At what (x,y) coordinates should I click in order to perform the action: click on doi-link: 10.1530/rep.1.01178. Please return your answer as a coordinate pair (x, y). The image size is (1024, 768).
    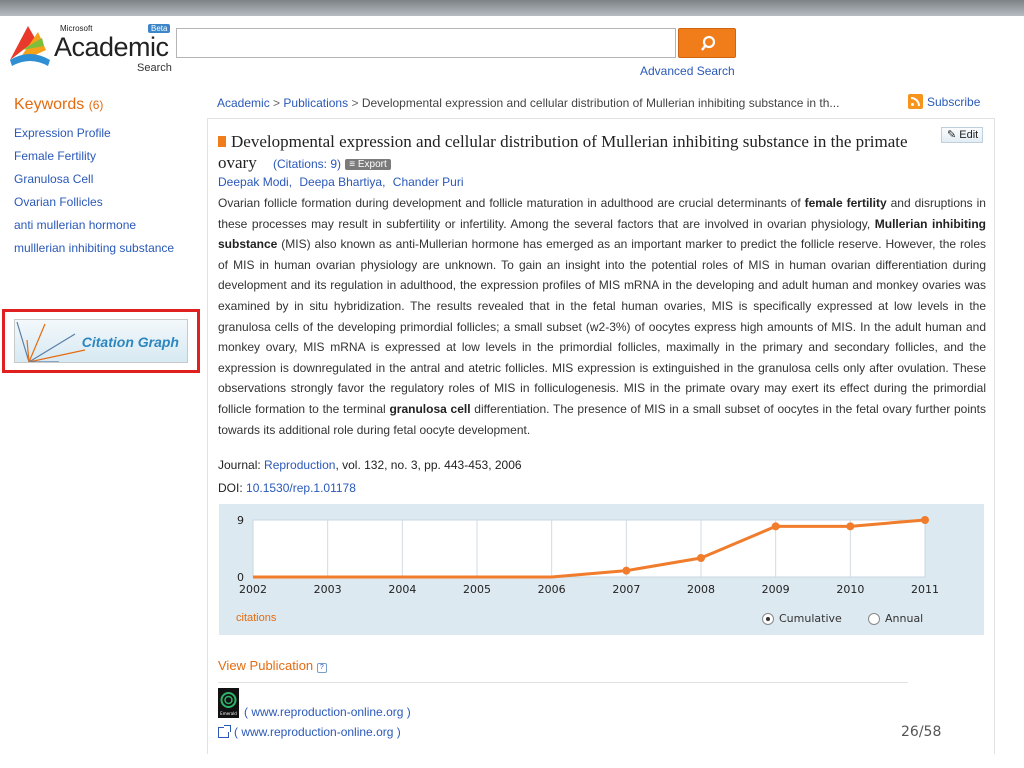
    Looking at the image, I should click on (301, 488).